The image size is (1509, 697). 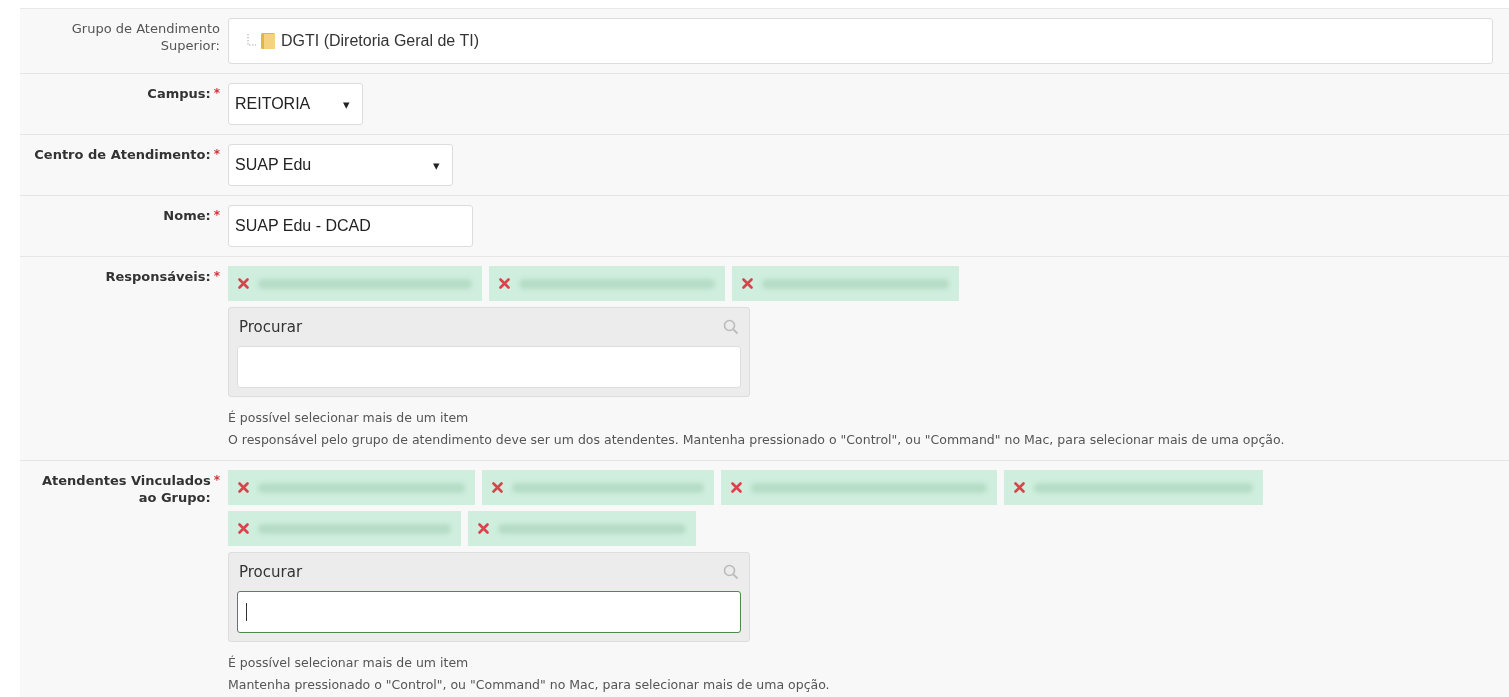 I want to click on dropdown-select: SUAP Edu ▾, so click(x=340, y=165).